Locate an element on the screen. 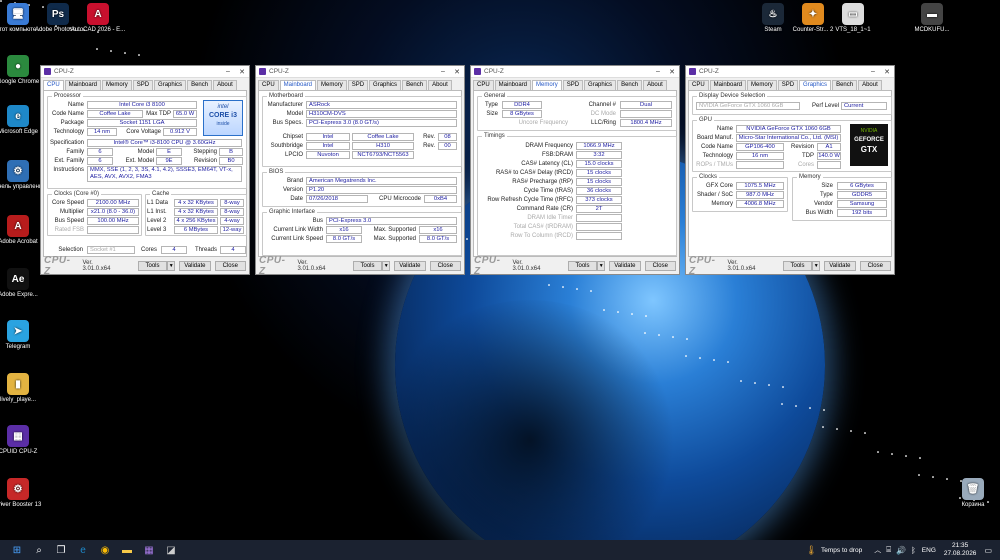 The width and height of the screenshot is (1000, 560). label: DC Mode is located at coordinates (603, 114).